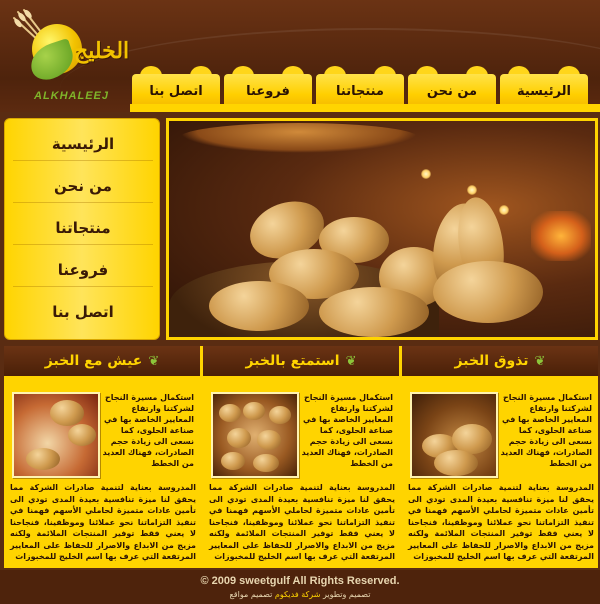 Image resolution: width=600 pixels, height=604 pixels. I want to click on pastry-plate-image, so click(56, 435).